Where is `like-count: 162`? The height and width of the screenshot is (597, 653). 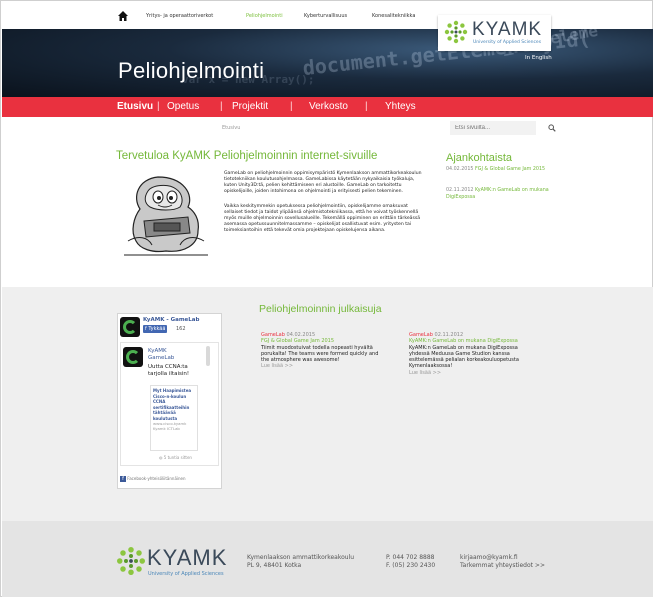
like-count: 162 is located at coordinates (181, 329).